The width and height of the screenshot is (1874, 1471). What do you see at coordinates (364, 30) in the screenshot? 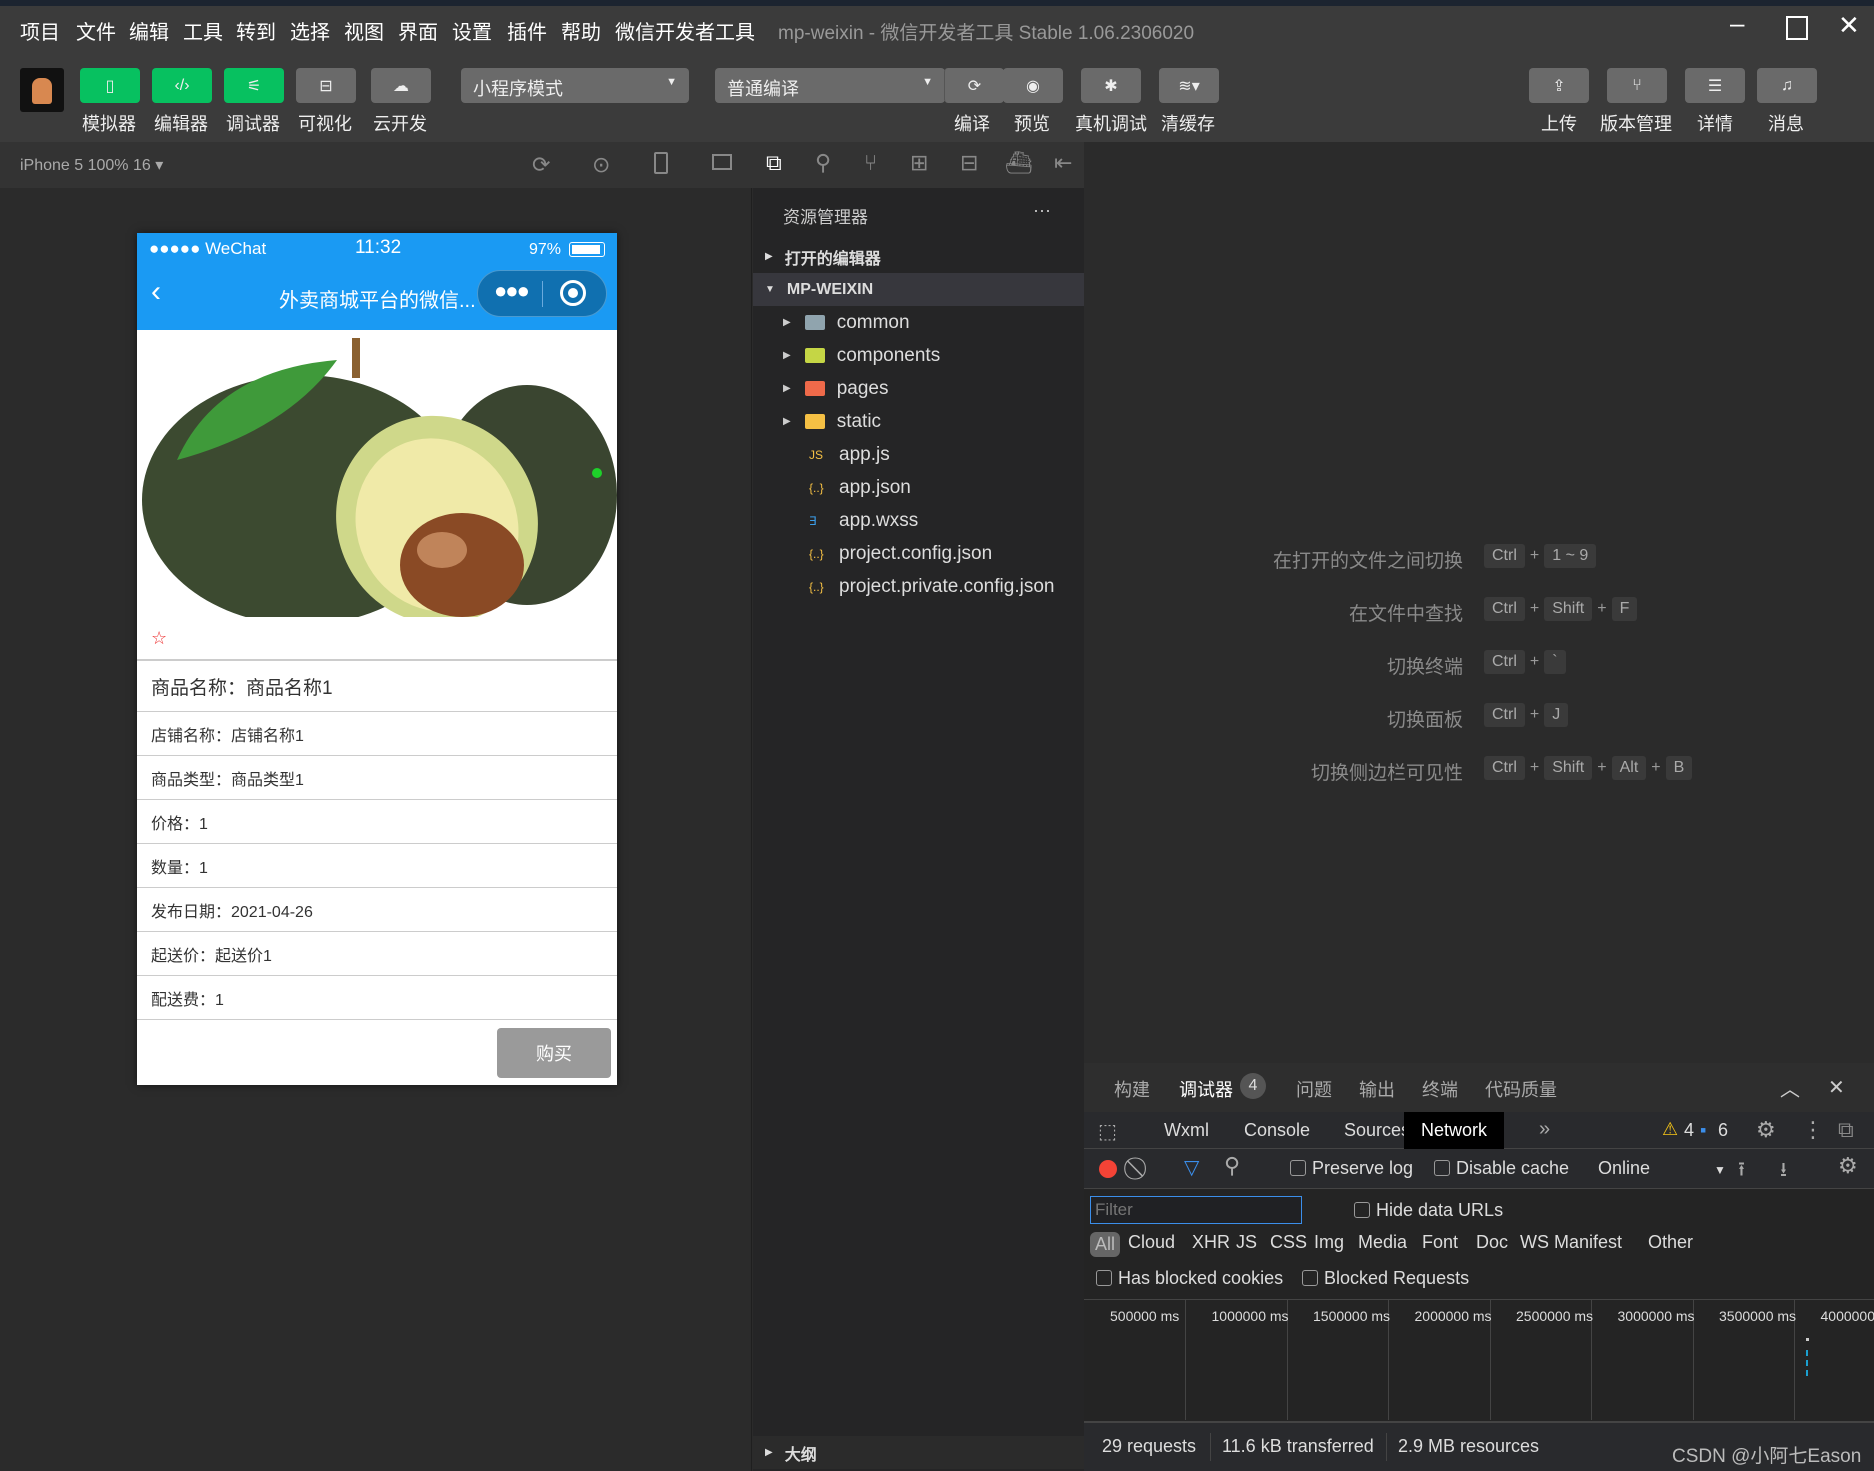
I see `menu-item: 视图` at bounding box center [364, 30].